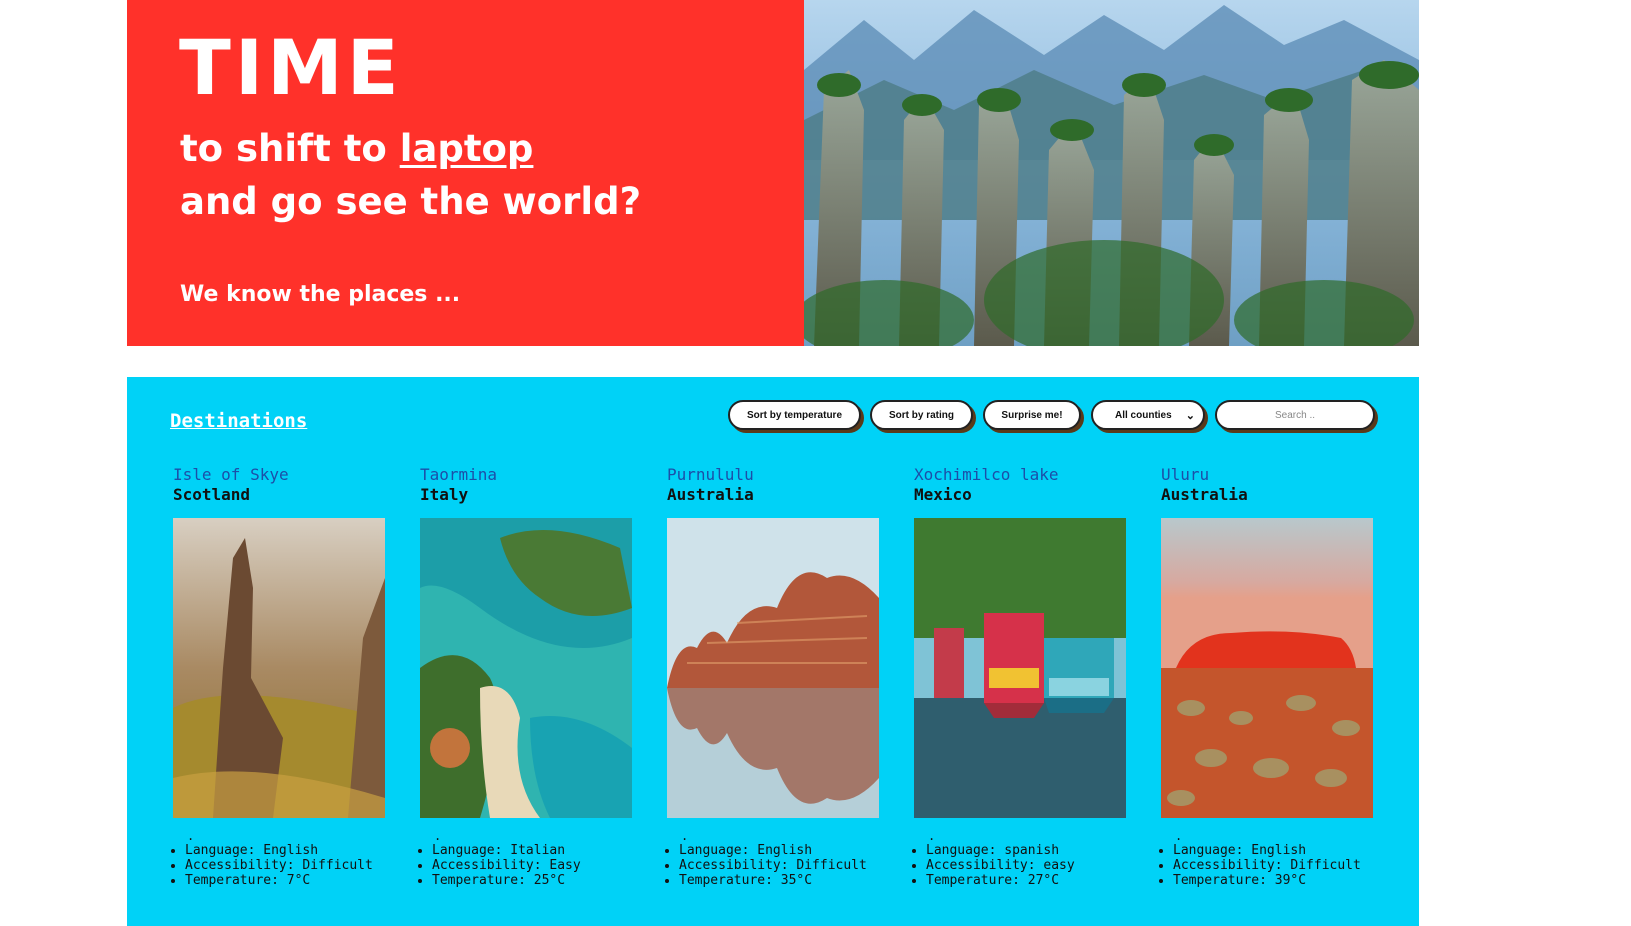  Describe the element at coordinates (1032, 415) in the screenshot. I see `surprise-me-button: Surprise me!` at that location.